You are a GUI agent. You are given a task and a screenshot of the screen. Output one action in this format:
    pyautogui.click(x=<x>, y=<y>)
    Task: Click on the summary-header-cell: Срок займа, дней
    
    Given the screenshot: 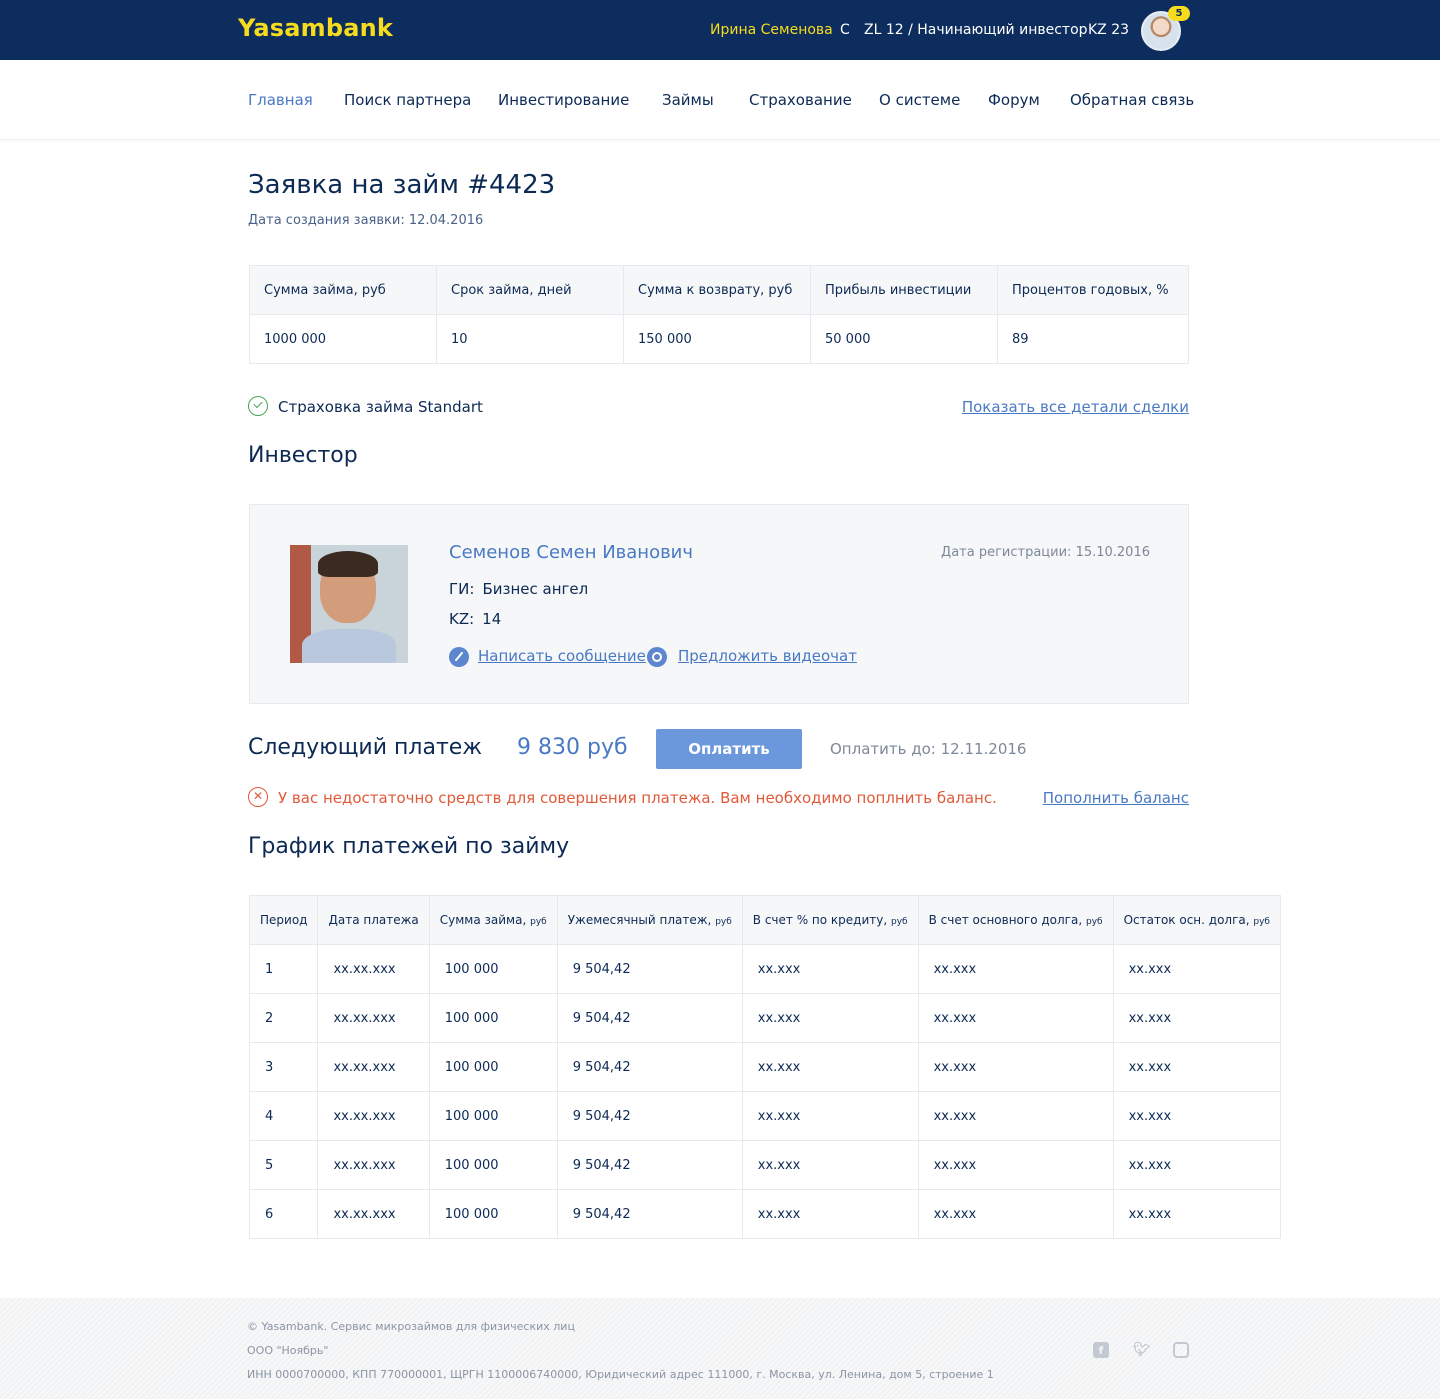 What is the action you would take?
    pyautogui.click(x=530, y=290)
    